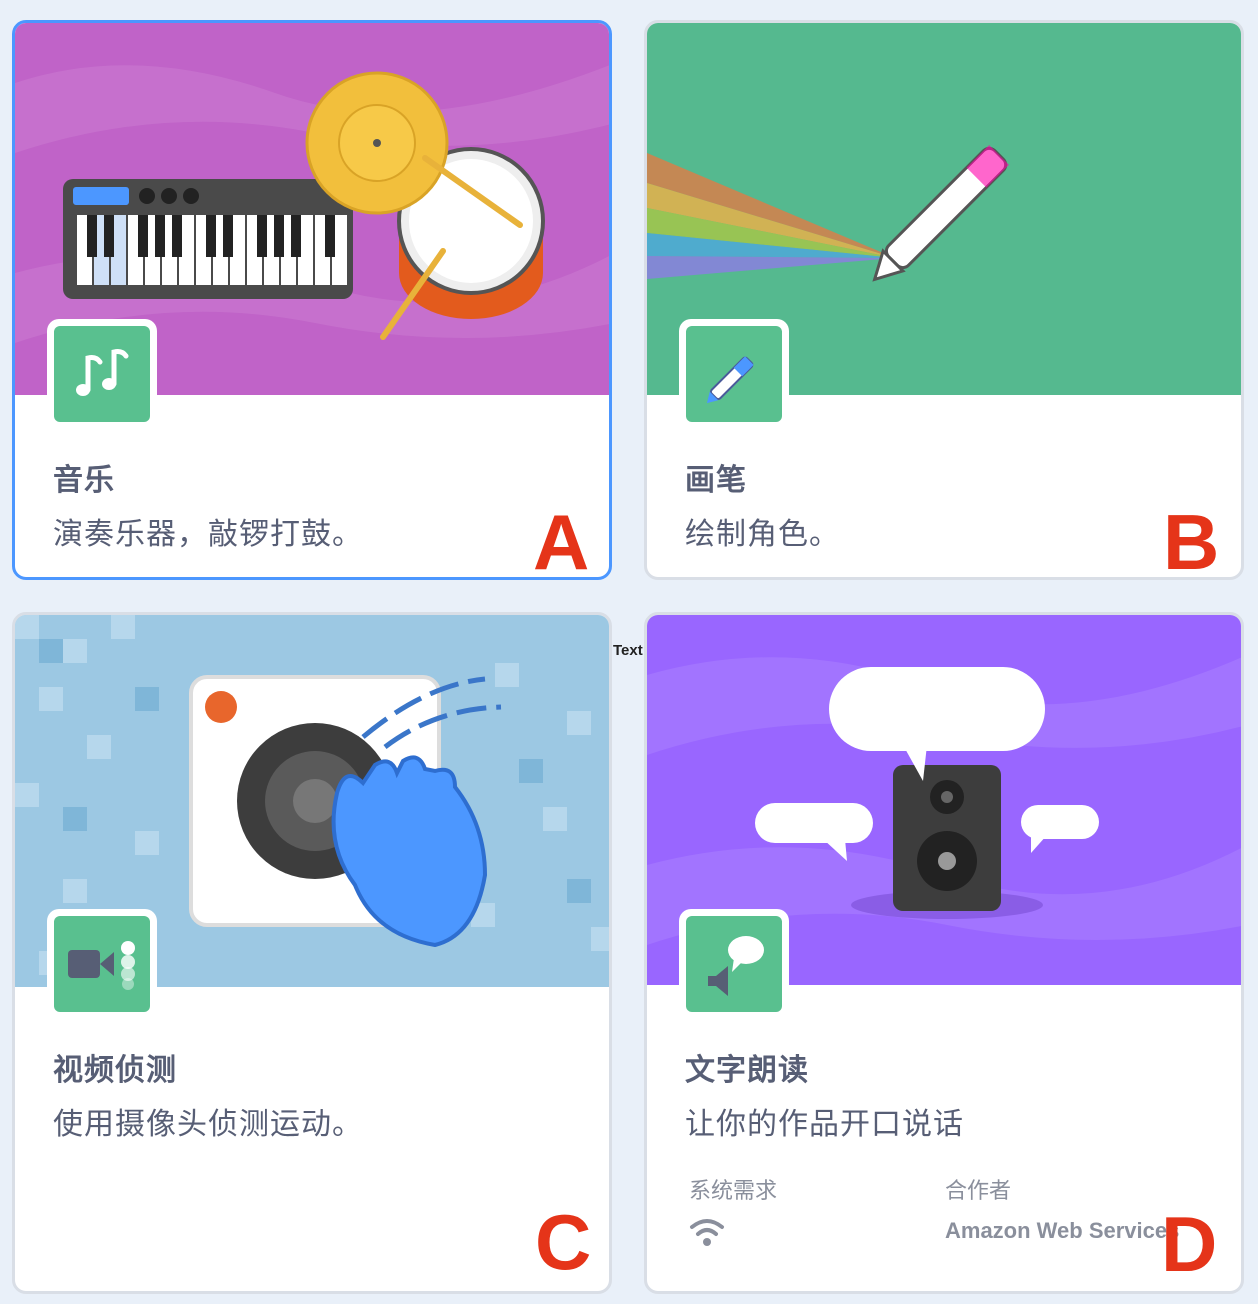 This screenshot has height=1304, width=1258. I want to click on speech-bubble-speaker-icon, so click(736, 966).